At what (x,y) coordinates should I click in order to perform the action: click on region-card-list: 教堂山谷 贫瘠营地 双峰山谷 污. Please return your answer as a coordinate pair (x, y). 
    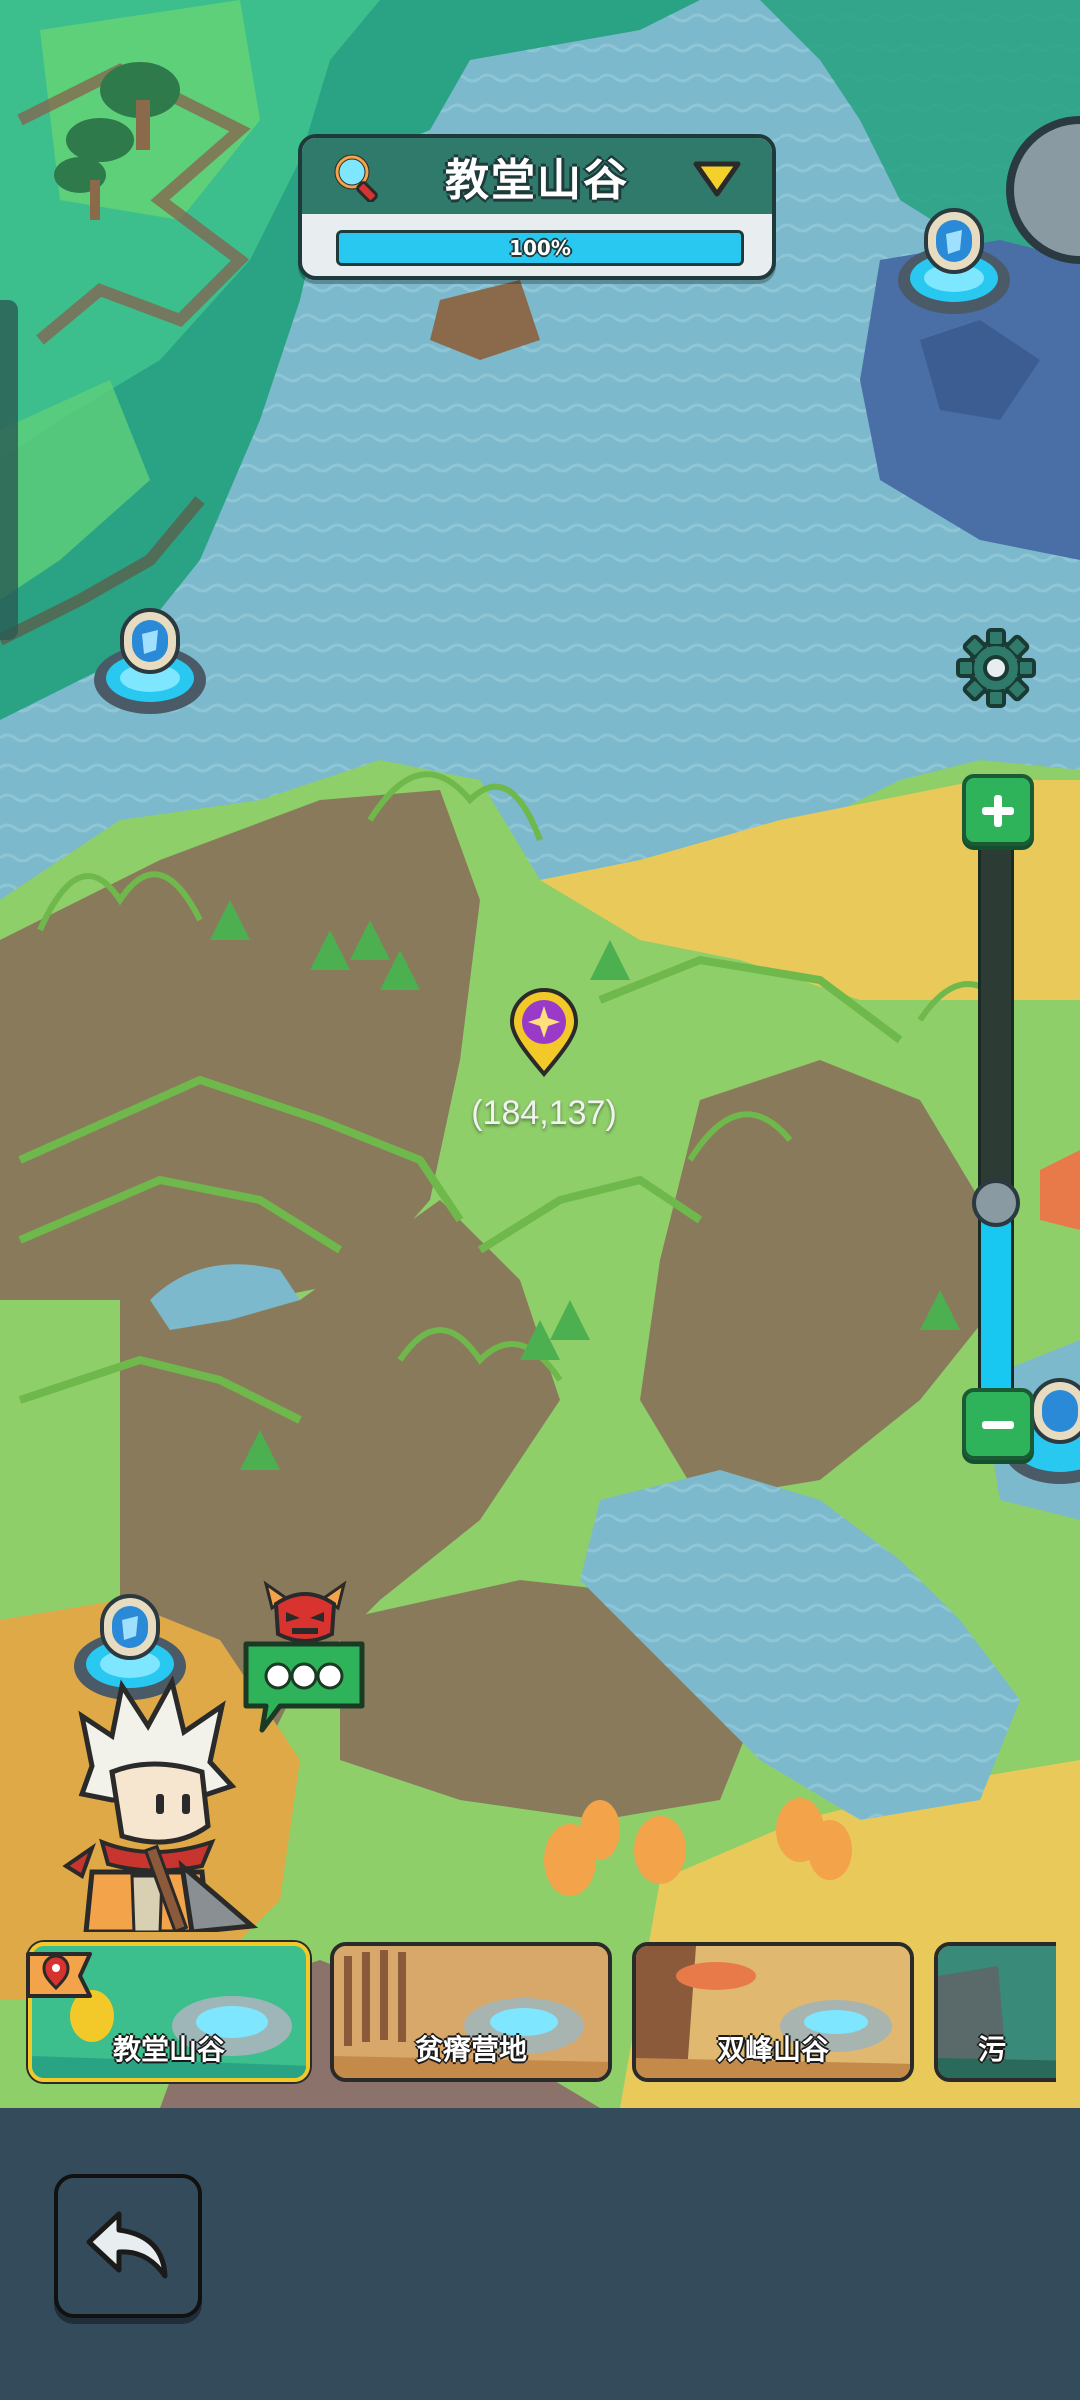
    Looking at the image, I should click on (528, 2011).